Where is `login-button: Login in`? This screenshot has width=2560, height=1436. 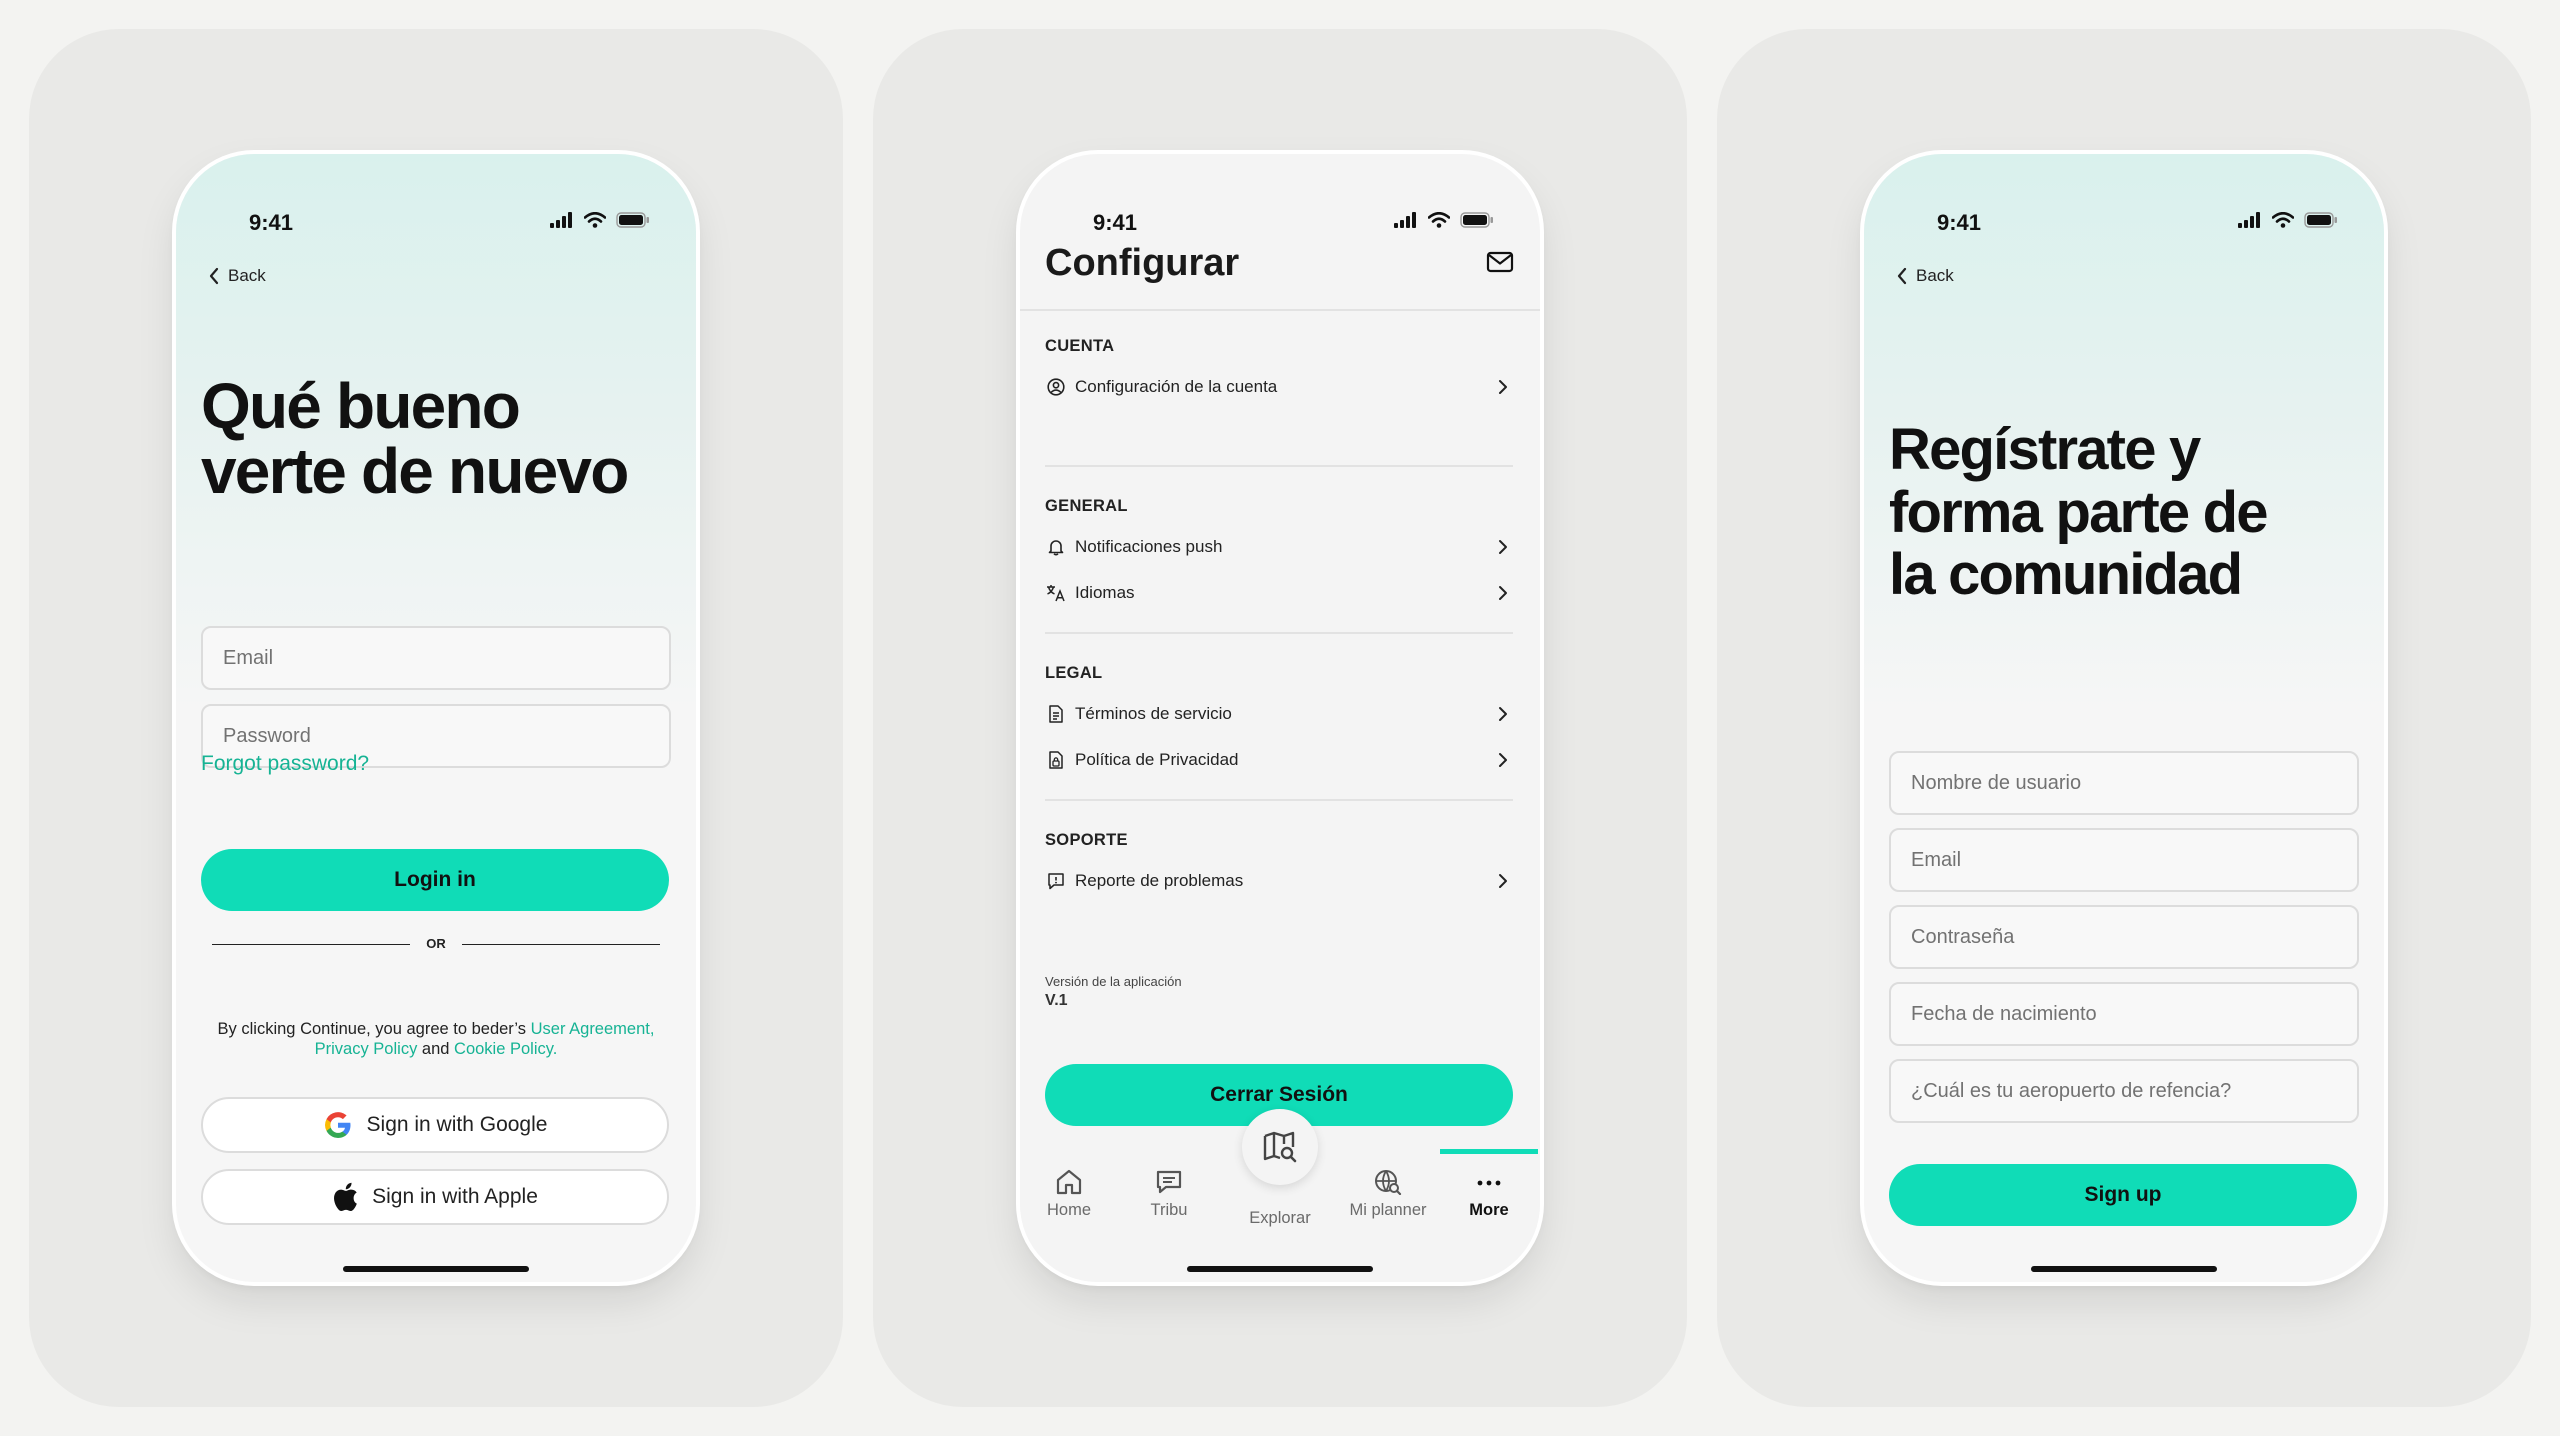
login-button: Login in is located at coordinates (435, 880).